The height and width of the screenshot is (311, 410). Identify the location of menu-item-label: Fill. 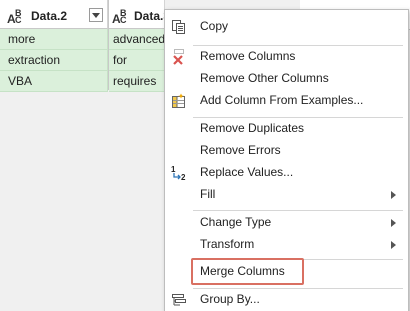
(208, 194).